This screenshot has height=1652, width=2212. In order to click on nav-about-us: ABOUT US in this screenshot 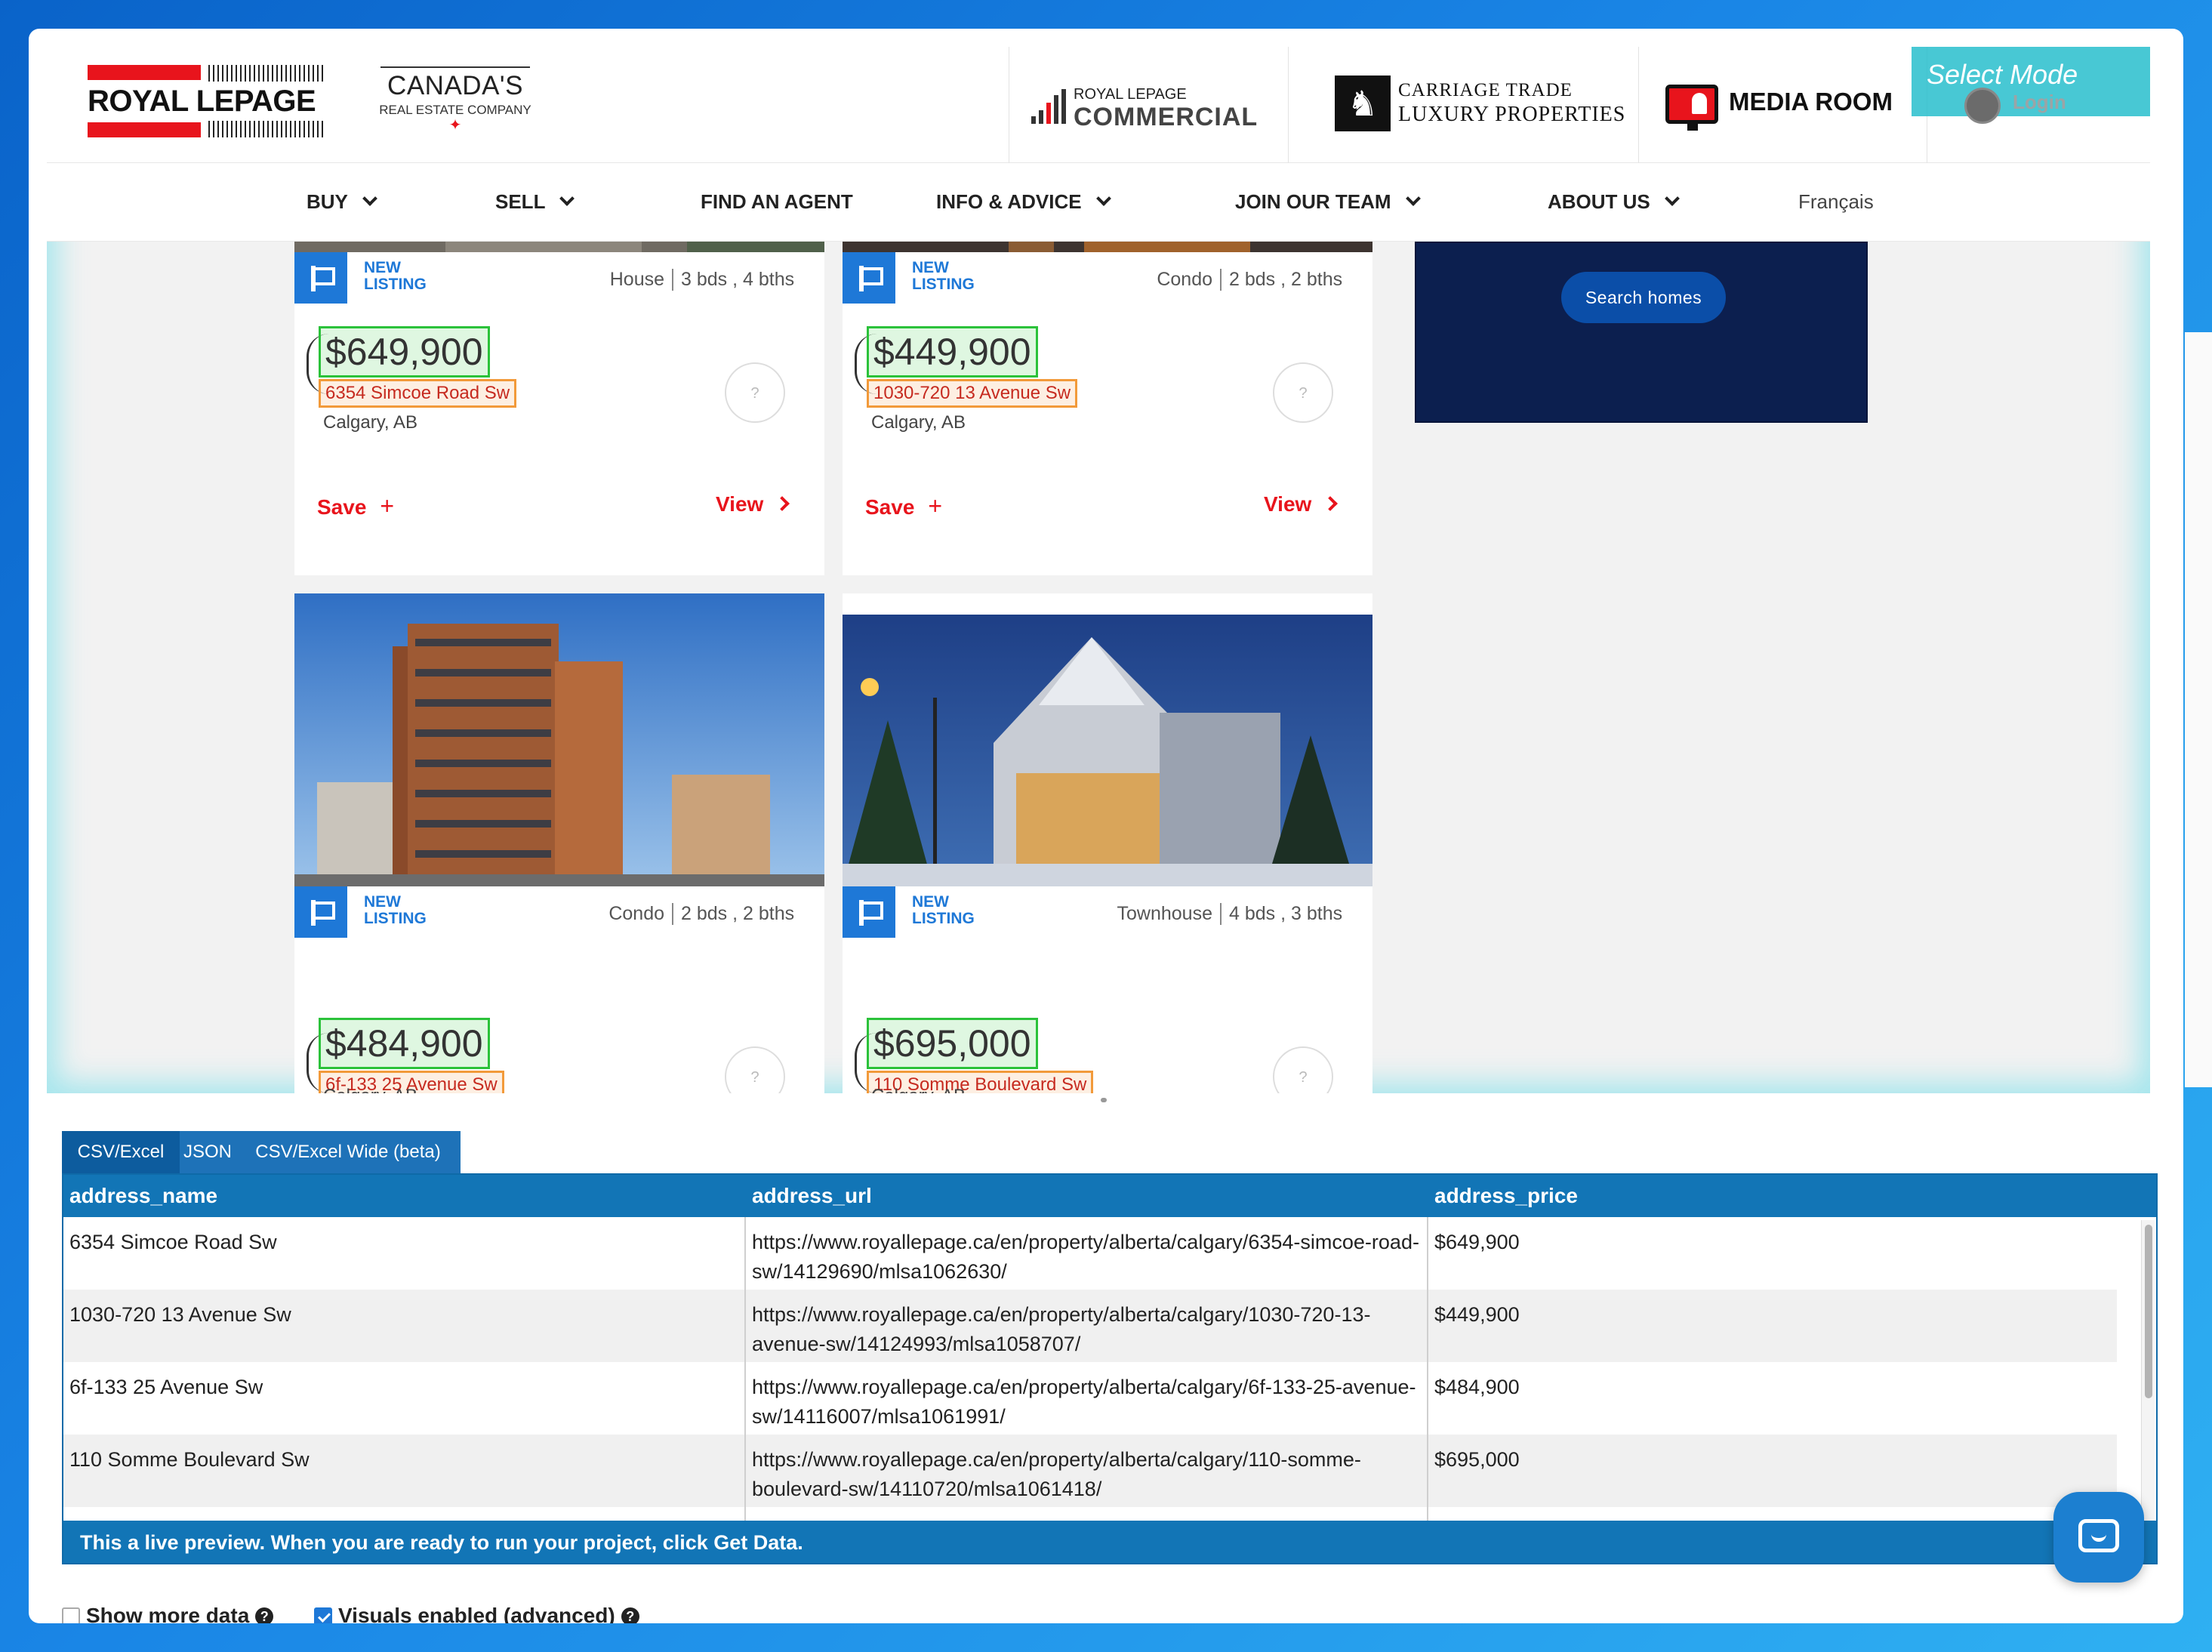, I will do `click(1614, 202)`.